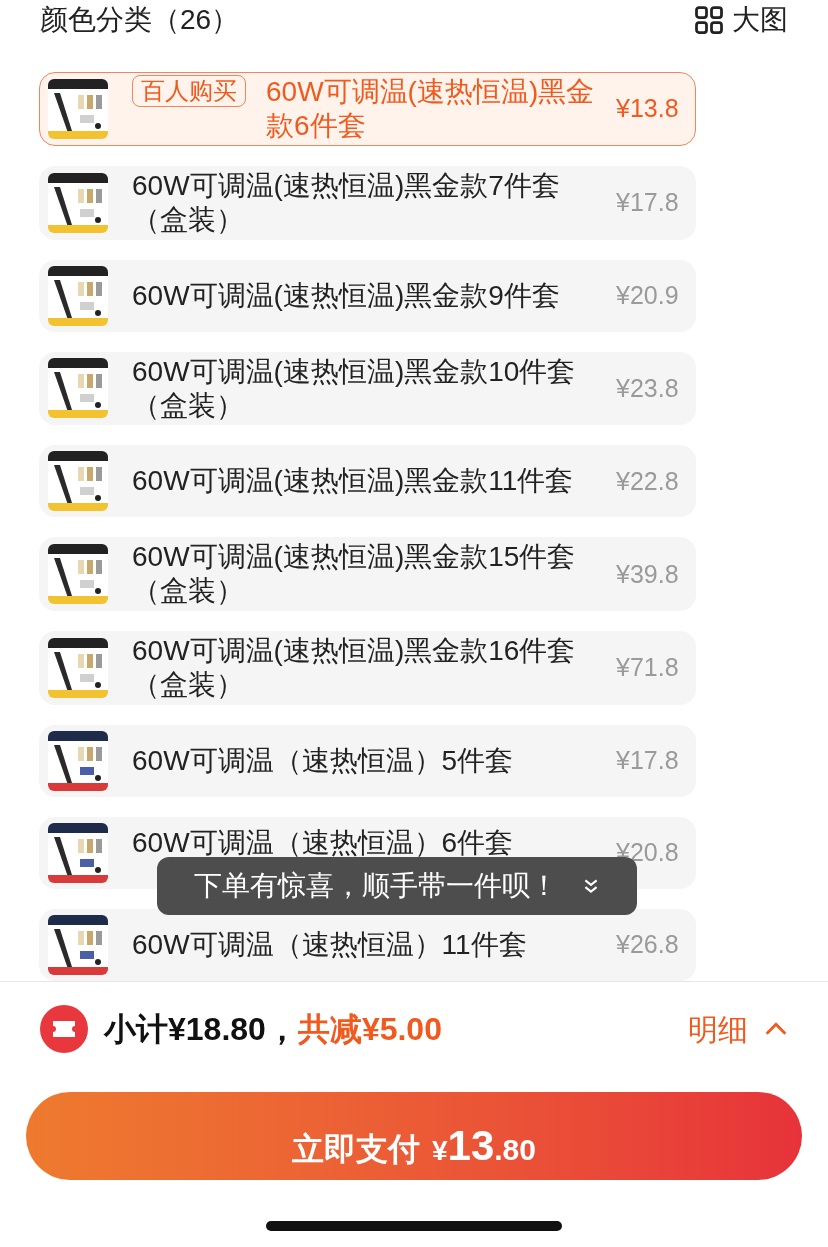  What do you see at coordinates (647, 481) in the screenshot?
I see `option-price: ¥22.8` at bounding box center [647, 481].